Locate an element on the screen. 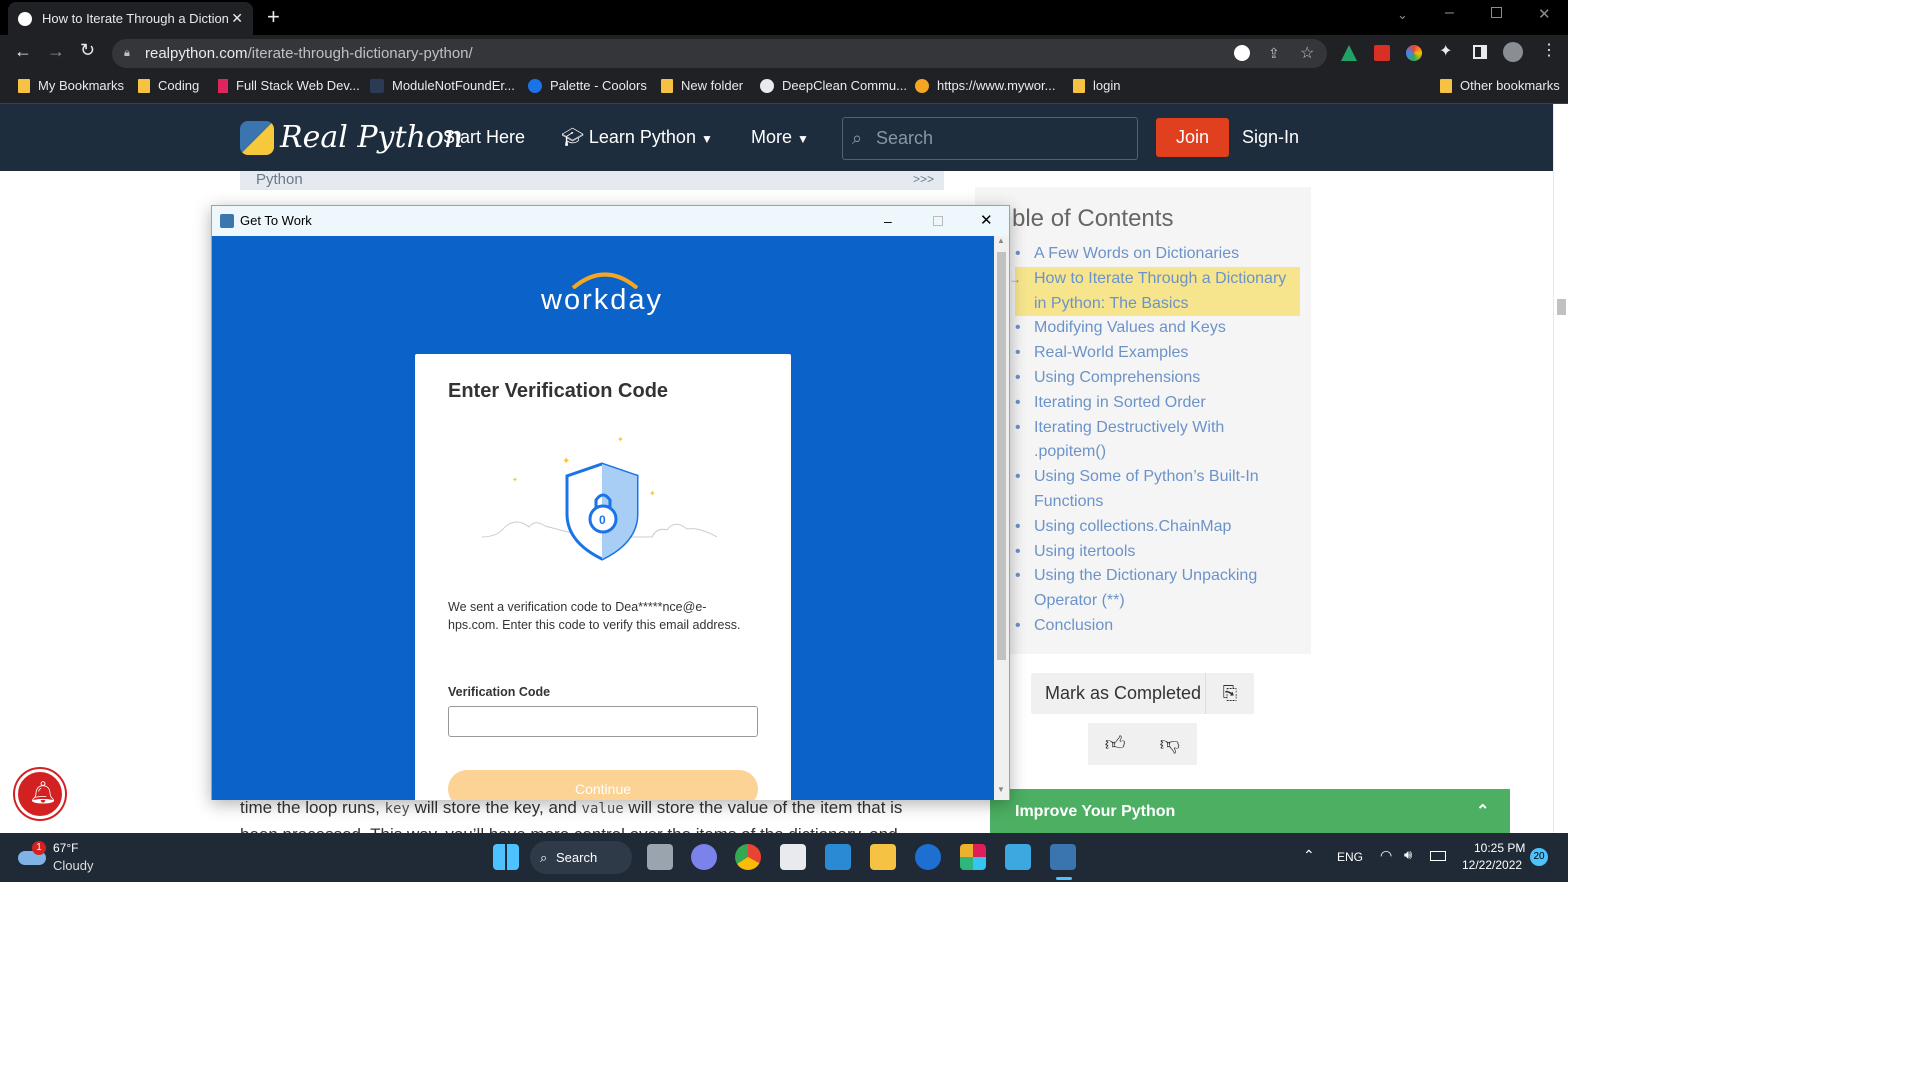  bookmark-coolors: Palette - Coolors is located at coordinates (587, 85).